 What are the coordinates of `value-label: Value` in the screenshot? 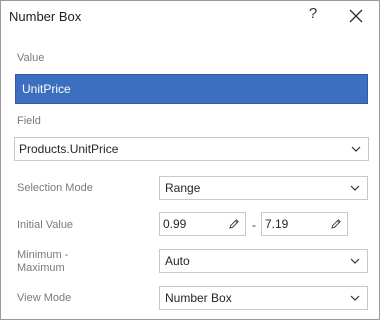 It's located at (31, 58).